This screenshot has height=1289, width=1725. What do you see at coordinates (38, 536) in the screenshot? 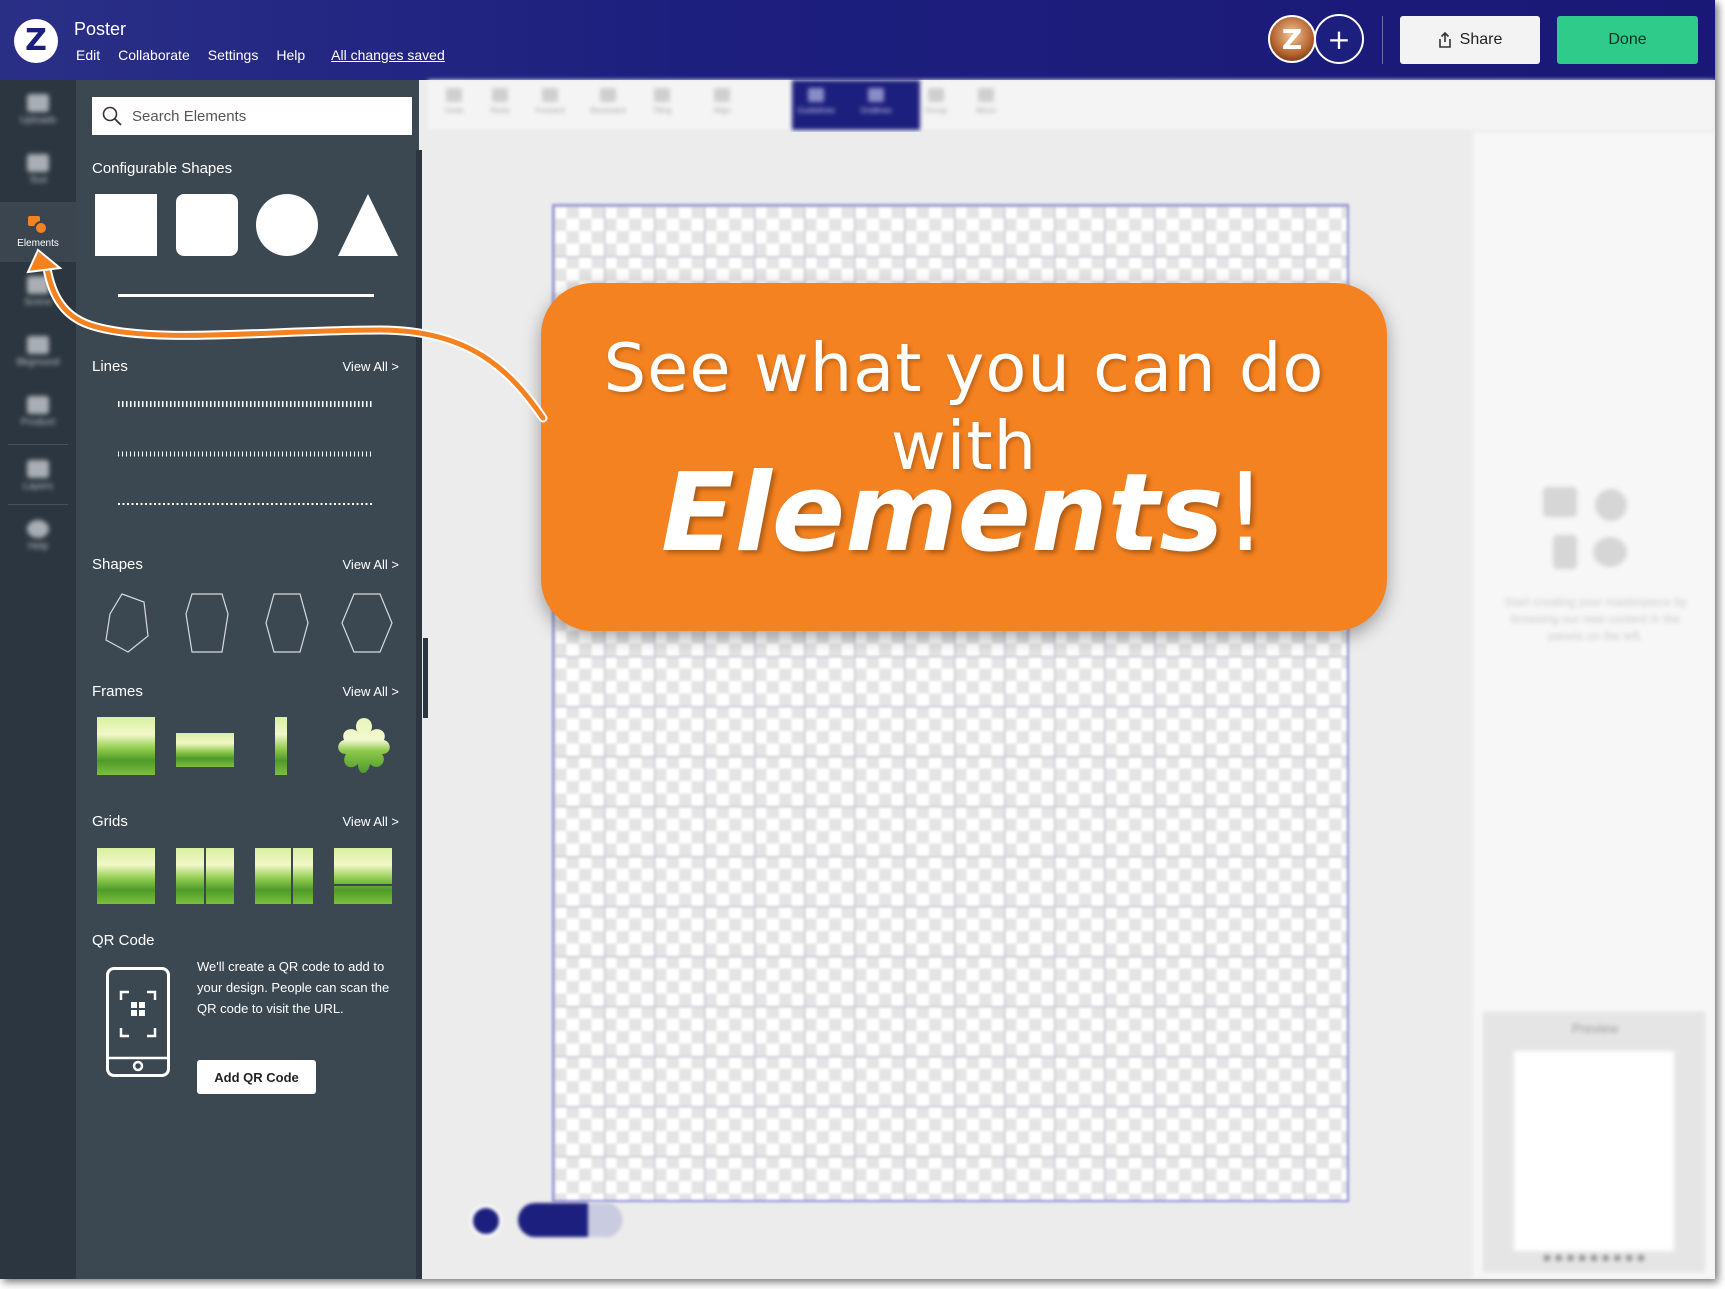
I see `rail-help: Help` at bounding box center [38, 536].